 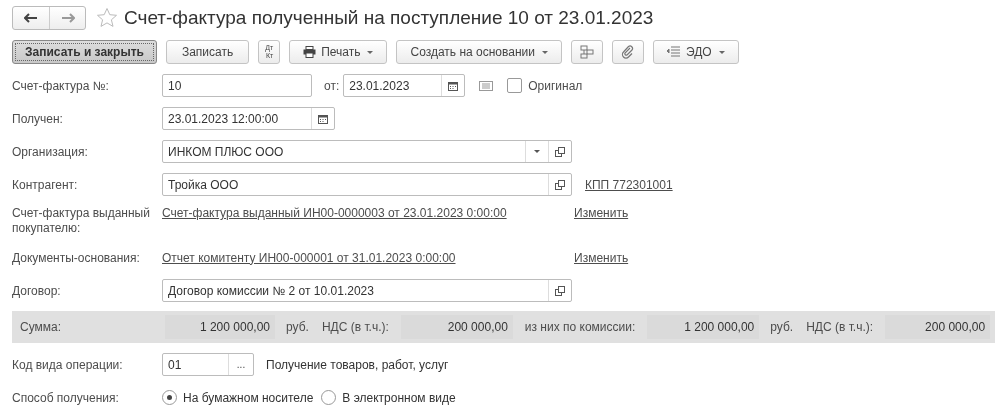 What do you see at coordinates (696, 52) in the screenshot?
I see `edo-button: ЭДО` at bounding box center [696, 52].